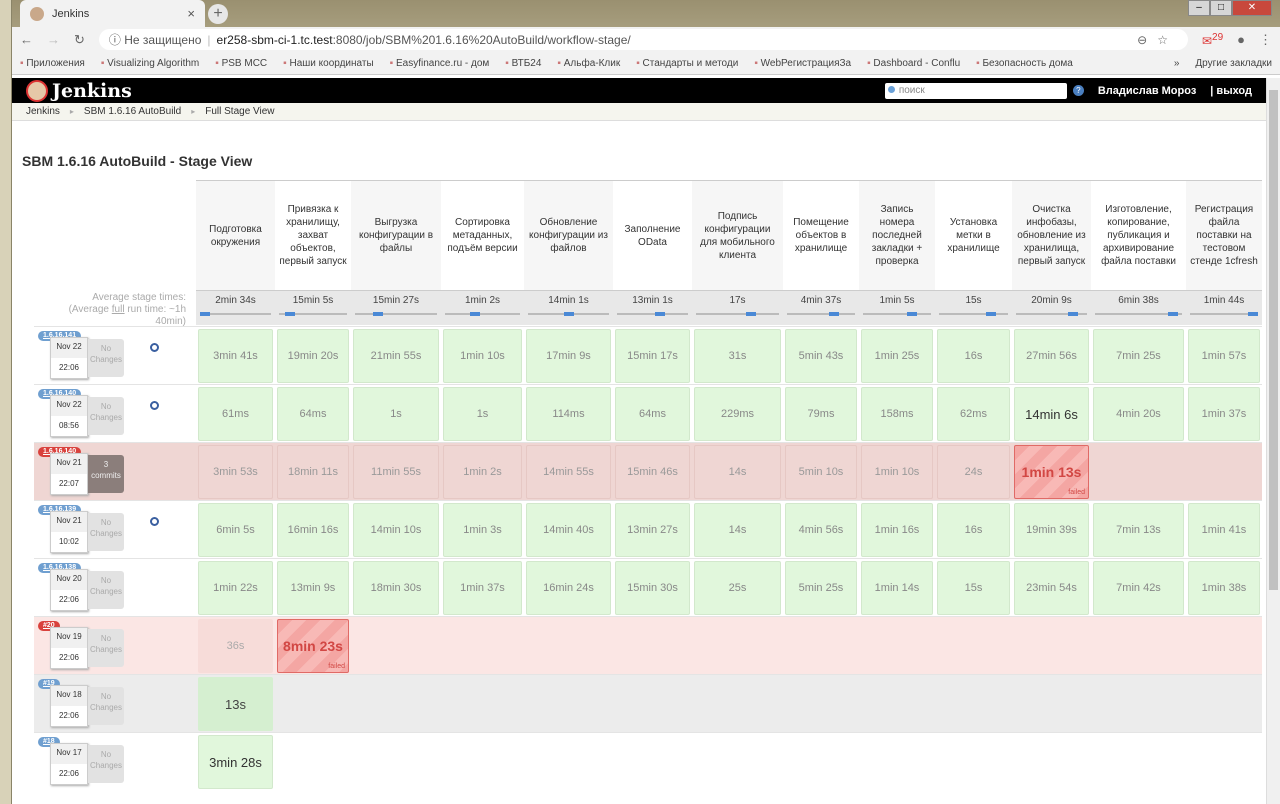 This screenshot has width=1280, height=804. Describe the element at coordinates (482, 530) in the screenshot. I see `stage-cell: 1min 3s` at that location.